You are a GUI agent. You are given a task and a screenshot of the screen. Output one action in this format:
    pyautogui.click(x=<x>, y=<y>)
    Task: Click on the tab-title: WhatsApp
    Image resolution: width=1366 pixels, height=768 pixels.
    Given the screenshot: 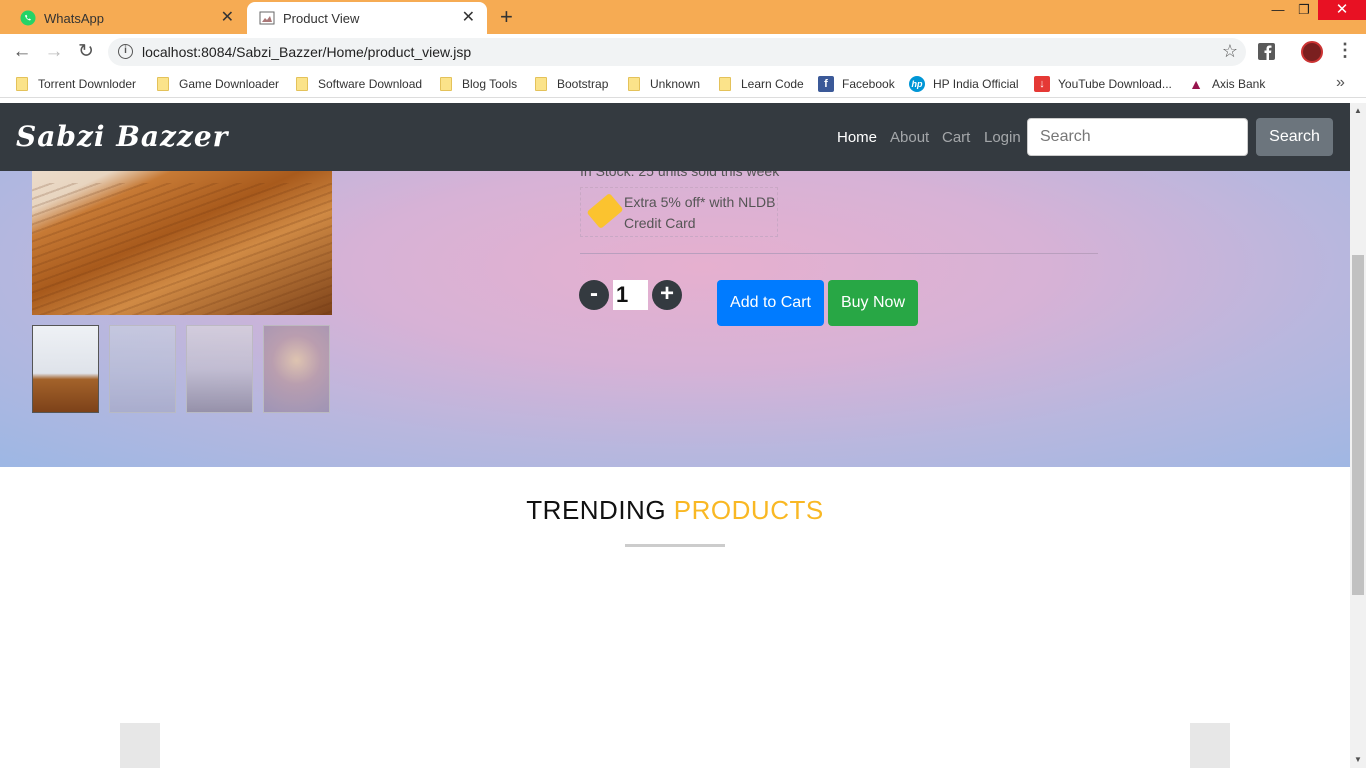 What is the action you would take?
    pyautogui.click(x=74, y=18)
    